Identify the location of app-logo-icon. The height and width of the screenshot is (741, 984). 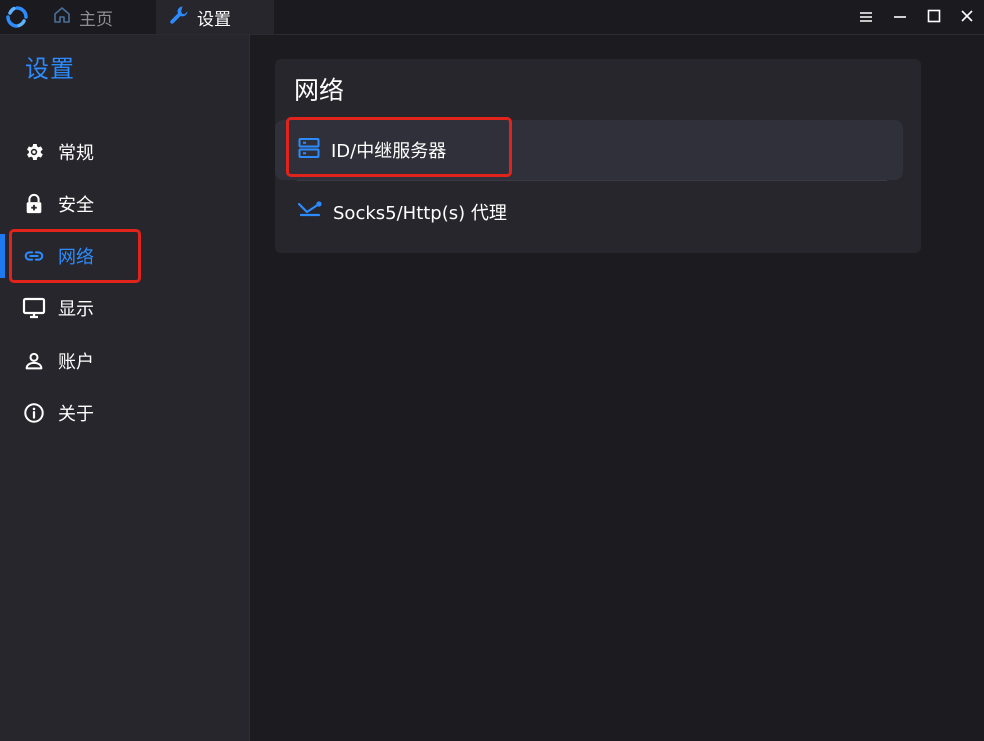
(17, 17).